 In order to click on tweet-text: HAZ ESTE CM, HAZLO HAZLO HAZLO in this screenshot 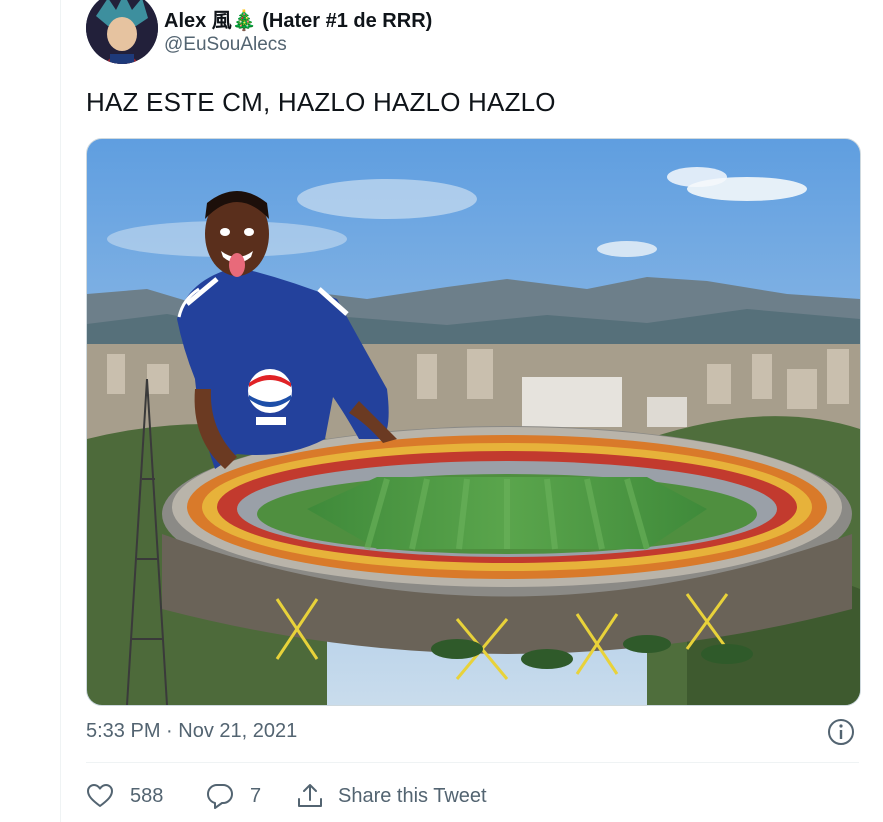, I will do `click(321, 102)`.